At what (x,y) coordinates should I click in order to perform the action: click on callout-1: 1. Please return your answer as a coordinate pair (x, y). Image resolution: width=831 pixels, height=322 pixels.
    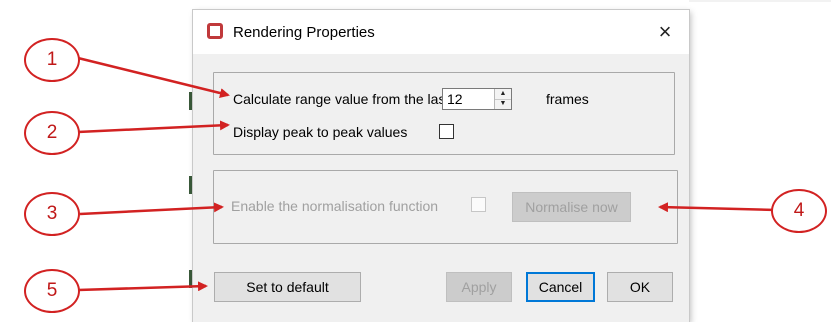
    Looking at the image, I should click on (52, 60).